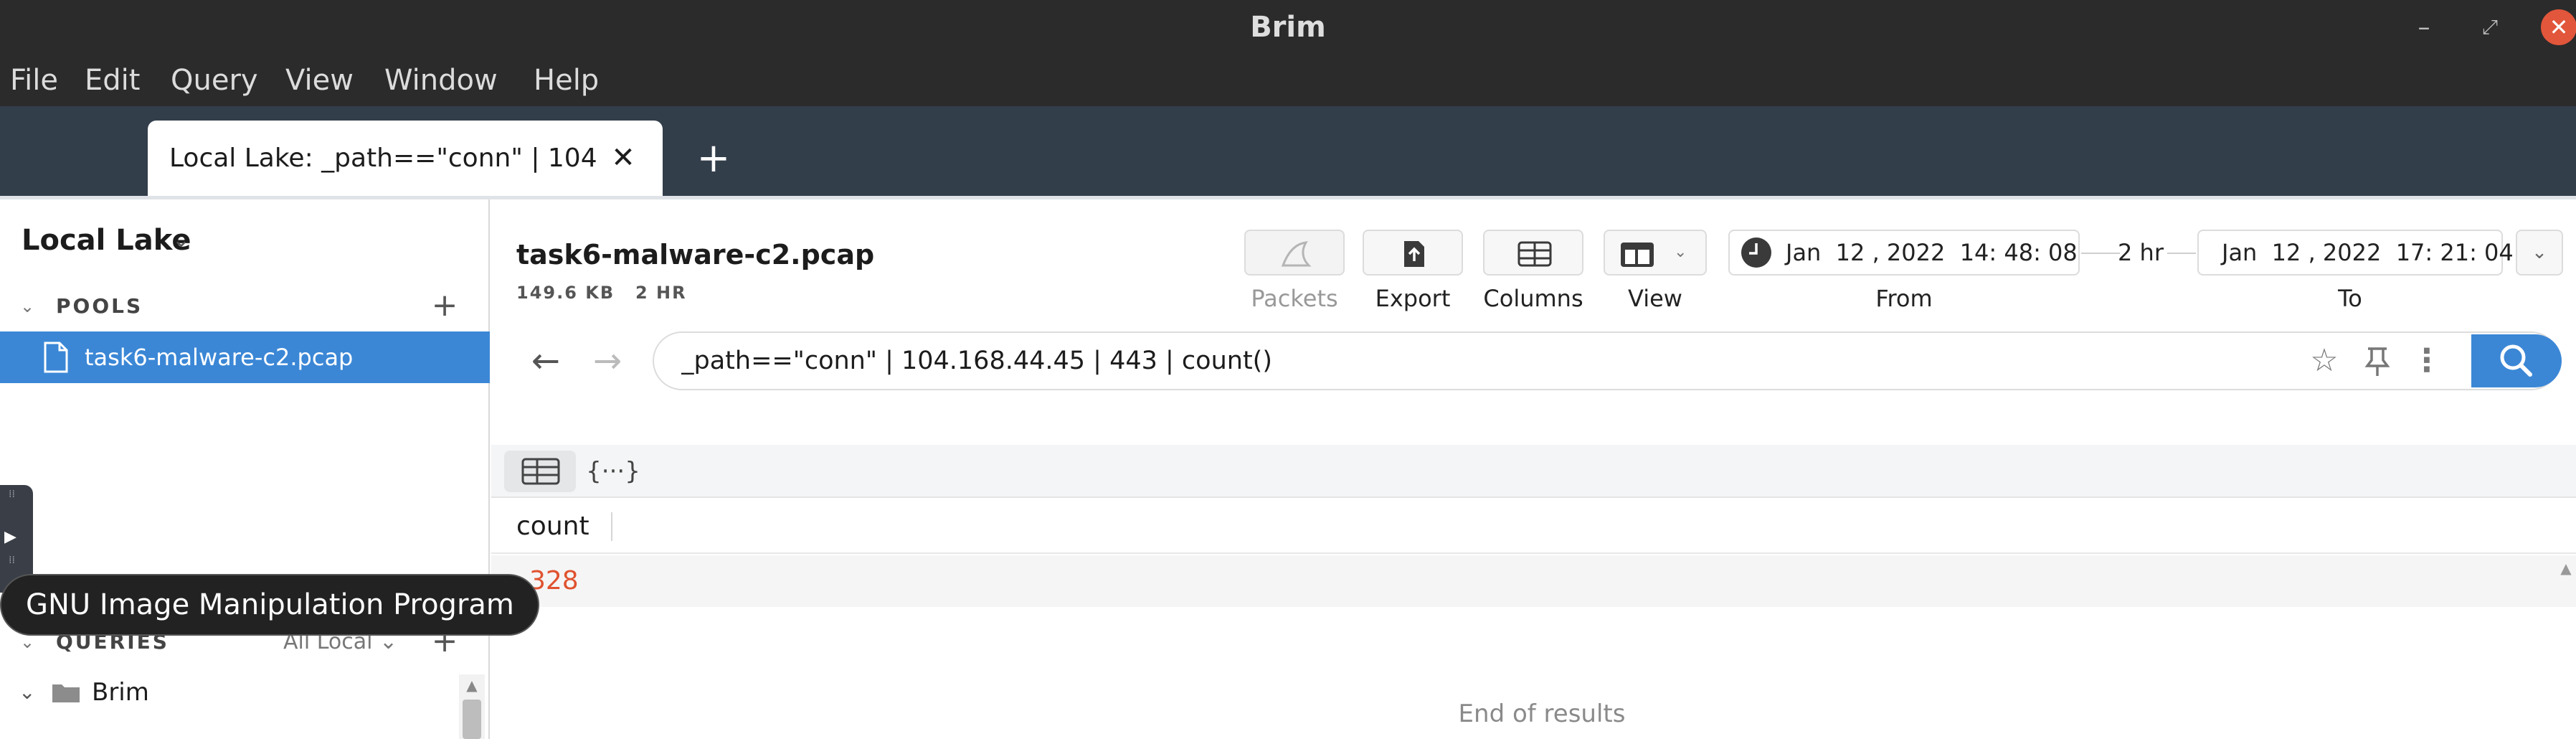  What do you see at coordinates (441, 80) in the screenshot?
I see `menu-window: Window` at bounding box center [441, 80].